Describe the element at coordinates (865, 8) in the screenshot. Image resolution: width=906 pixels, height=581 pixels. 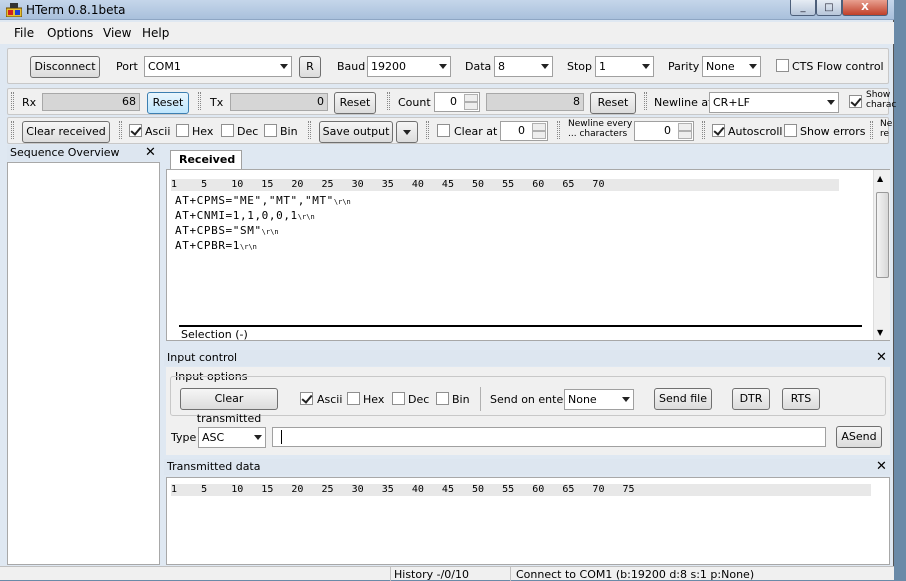
I see `close-button: X` at that location.